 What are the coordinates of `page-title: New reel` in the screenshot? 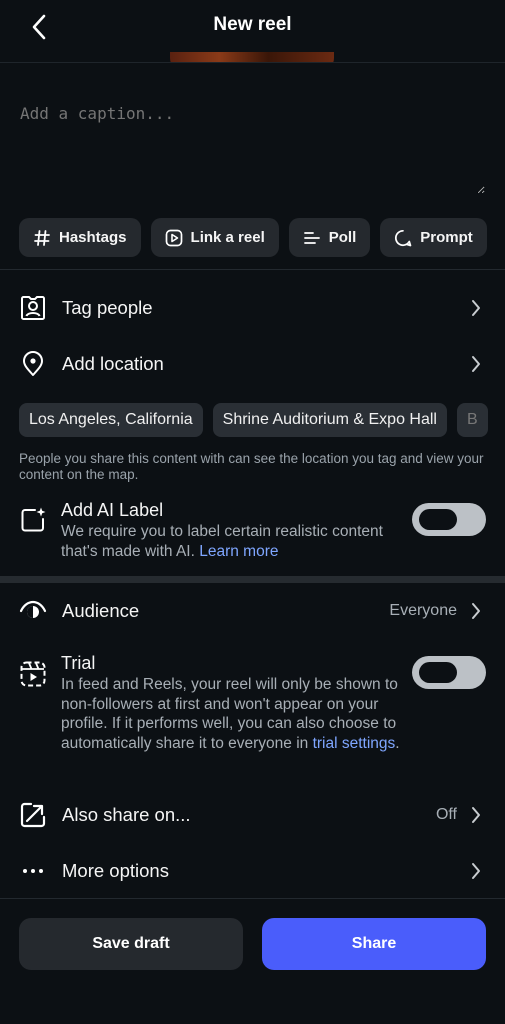 It's located at (252, 24).